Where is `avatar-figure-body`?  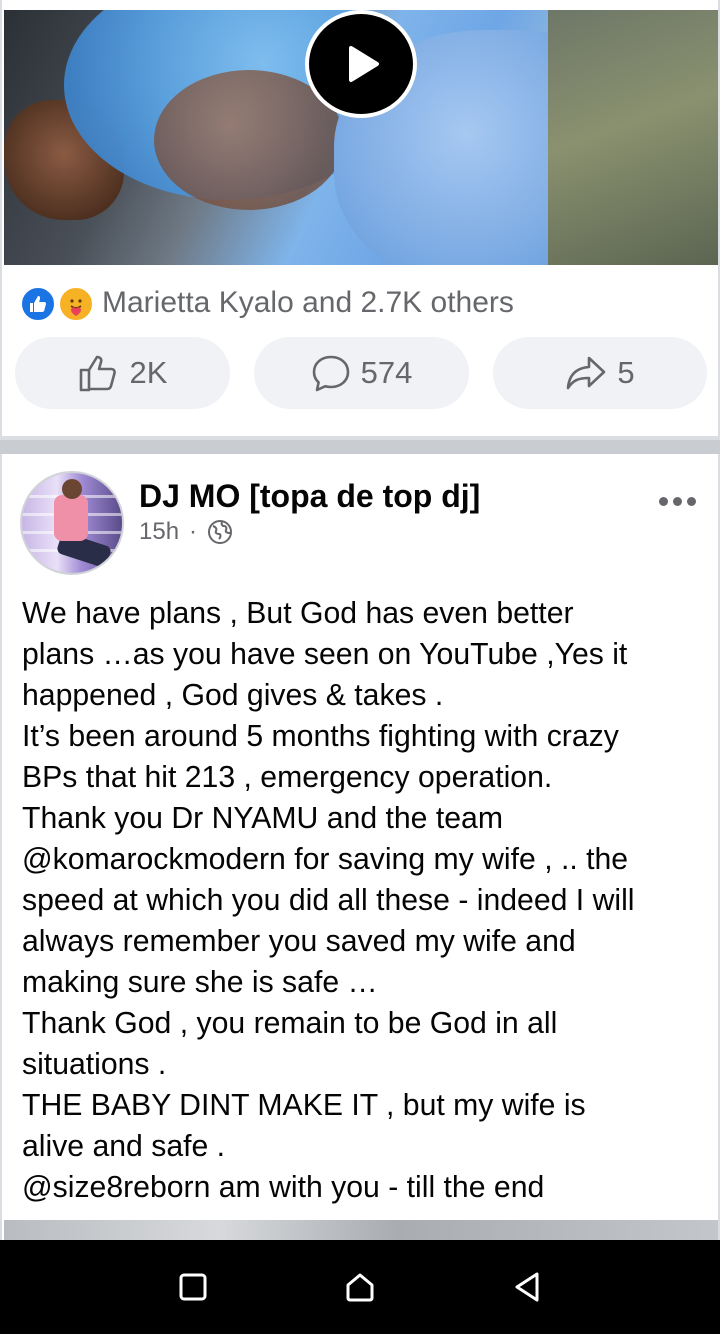 avatar-figure-body is located at coordinates (71, 518).